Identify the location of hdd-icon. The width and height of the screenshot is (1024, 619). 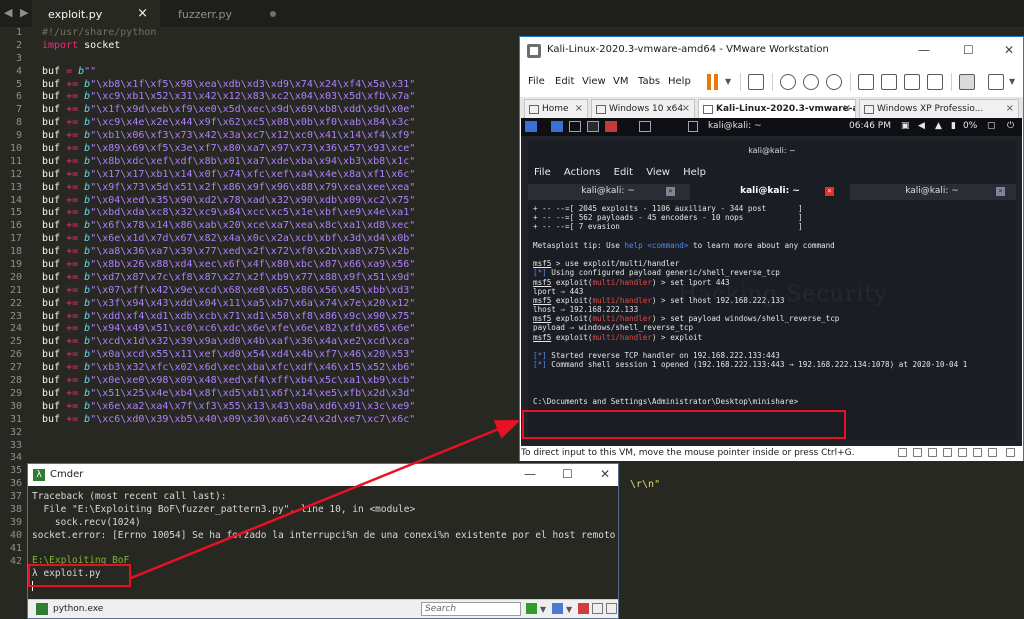
(902, 452).